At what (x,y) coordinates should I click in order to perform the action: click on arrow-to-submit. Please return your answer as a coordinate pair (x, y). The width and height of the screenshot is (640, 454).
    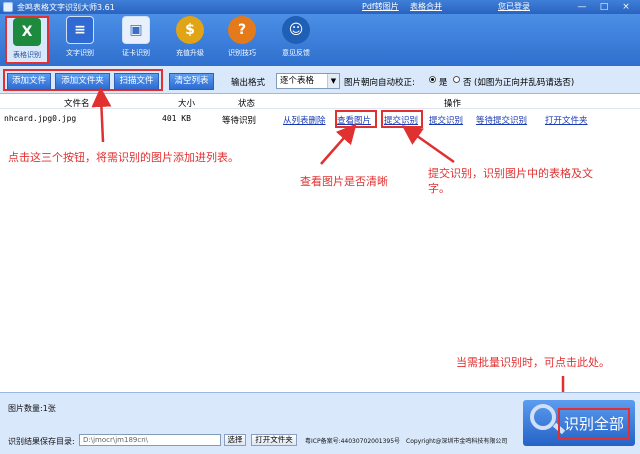
    Looking at the image, I should click on (428, 144).